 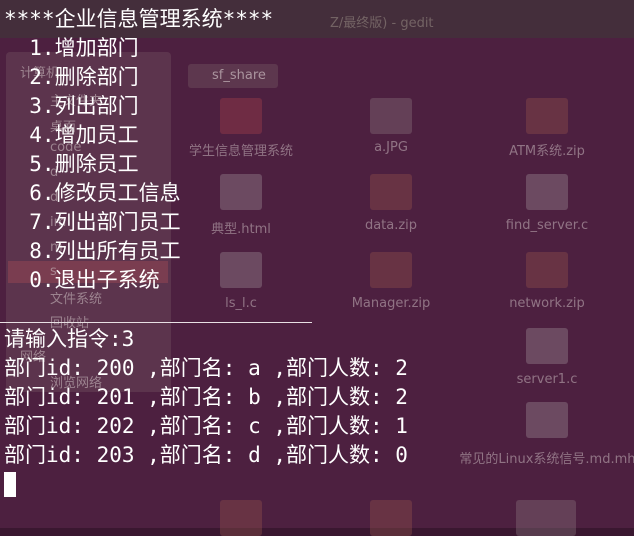 I want to click on menu-item: 4.增加员工, so click(x=71, y=135).